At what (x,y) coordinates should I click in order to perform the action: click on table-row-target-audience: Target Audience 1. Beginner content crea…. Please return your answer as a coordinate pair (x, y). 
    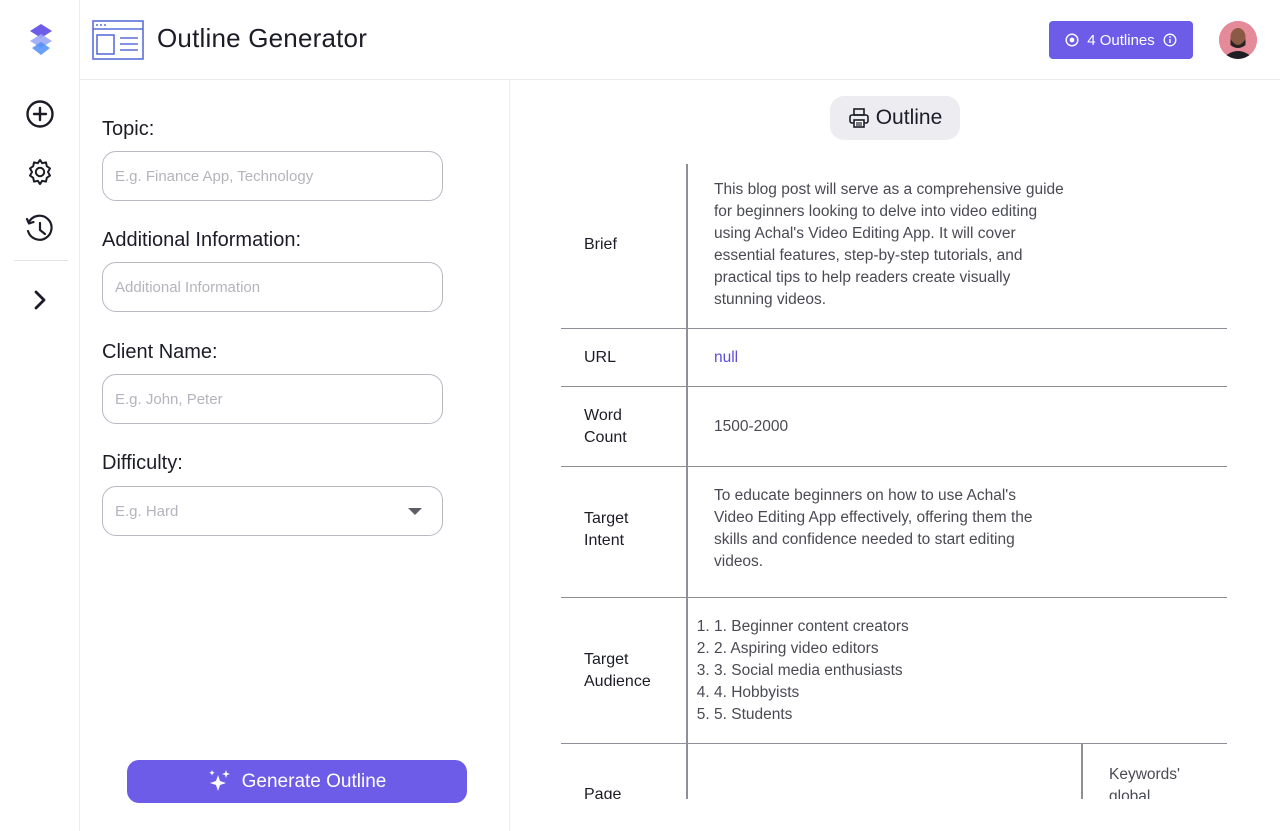
    Looking at the image, I should click on (894, 671).